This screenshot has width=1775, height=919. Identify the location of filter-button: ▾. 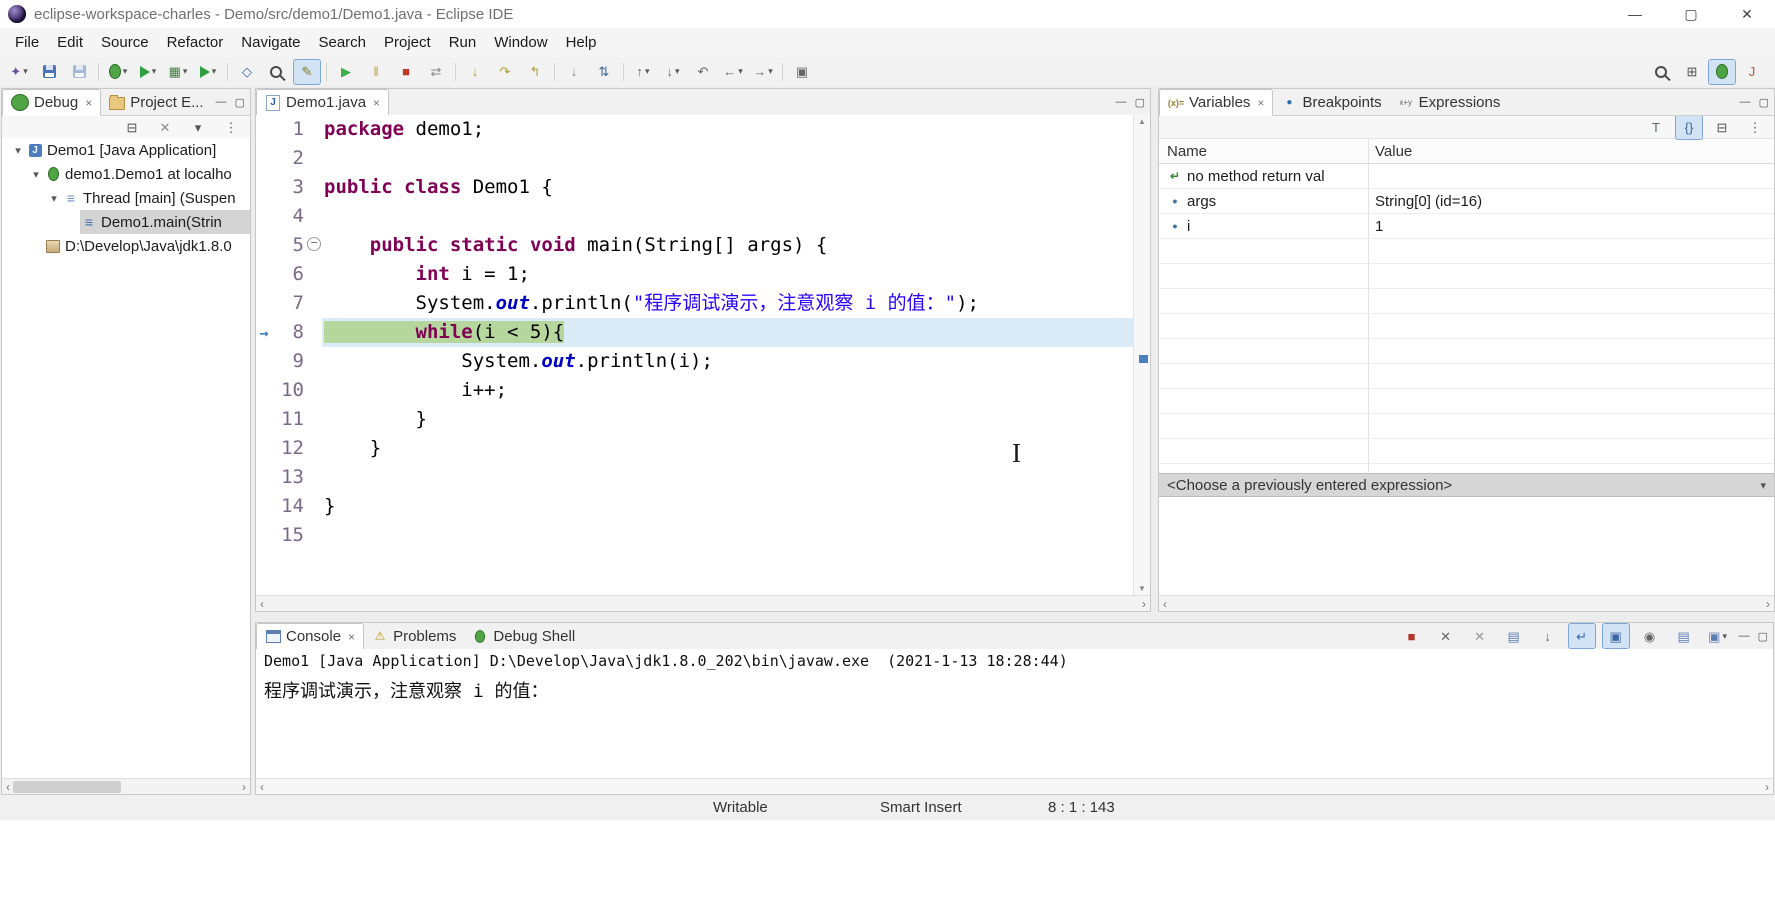
(198, 127).